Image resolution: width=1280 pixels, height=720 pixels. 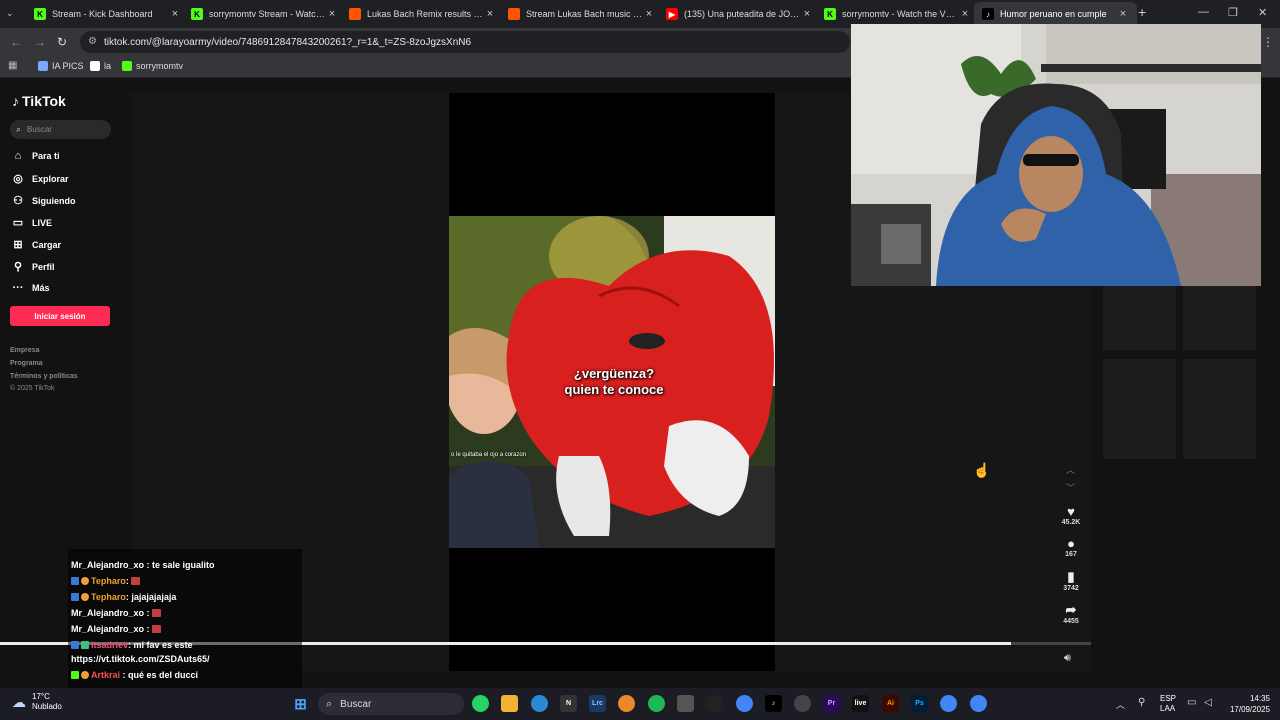 What do you see at coordinates (597, 703) in the screenshot?
I see `lightroom-icon: Lrc` at bounding box center [597, 703].